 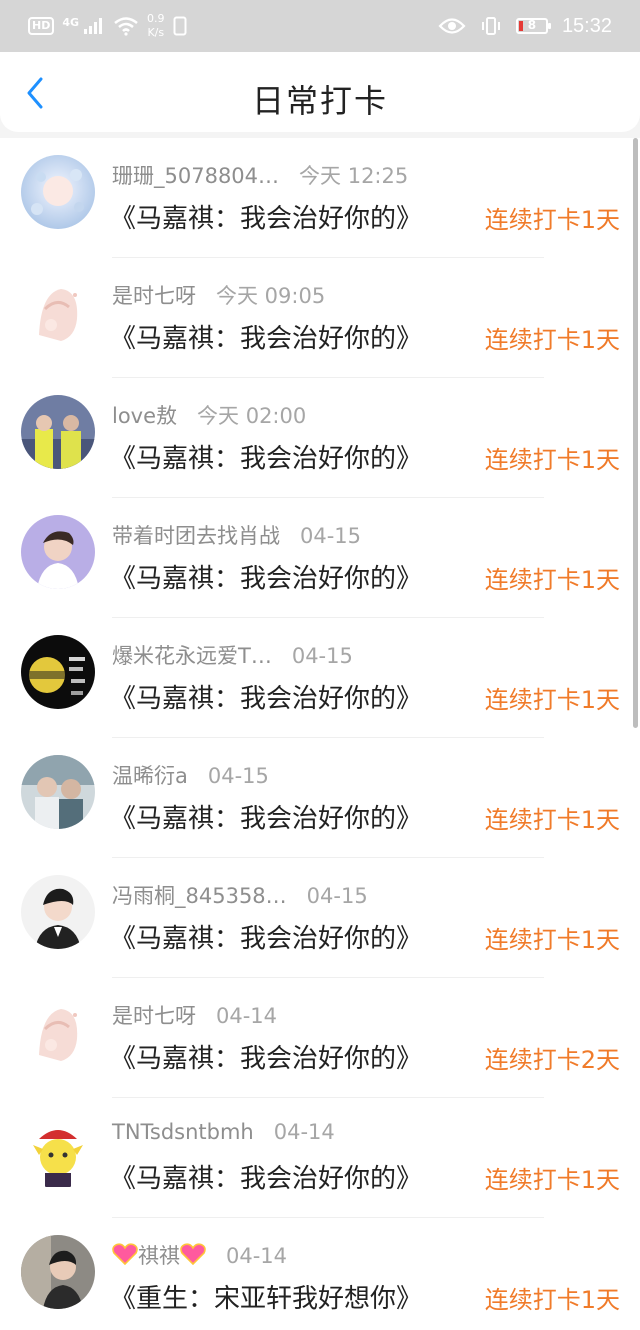 What do you see at coordinates (586, 25) in the screenshot?
I see `clock: 15:32` at bounding box center [586, 25].